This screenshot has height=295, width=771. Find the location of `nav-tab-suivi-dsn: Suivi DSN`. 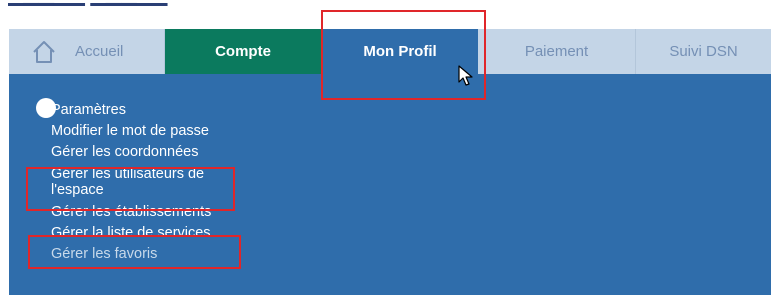

nav-tab-suivi-dsn: Suivi DSN is located at coordinates (703, 51).